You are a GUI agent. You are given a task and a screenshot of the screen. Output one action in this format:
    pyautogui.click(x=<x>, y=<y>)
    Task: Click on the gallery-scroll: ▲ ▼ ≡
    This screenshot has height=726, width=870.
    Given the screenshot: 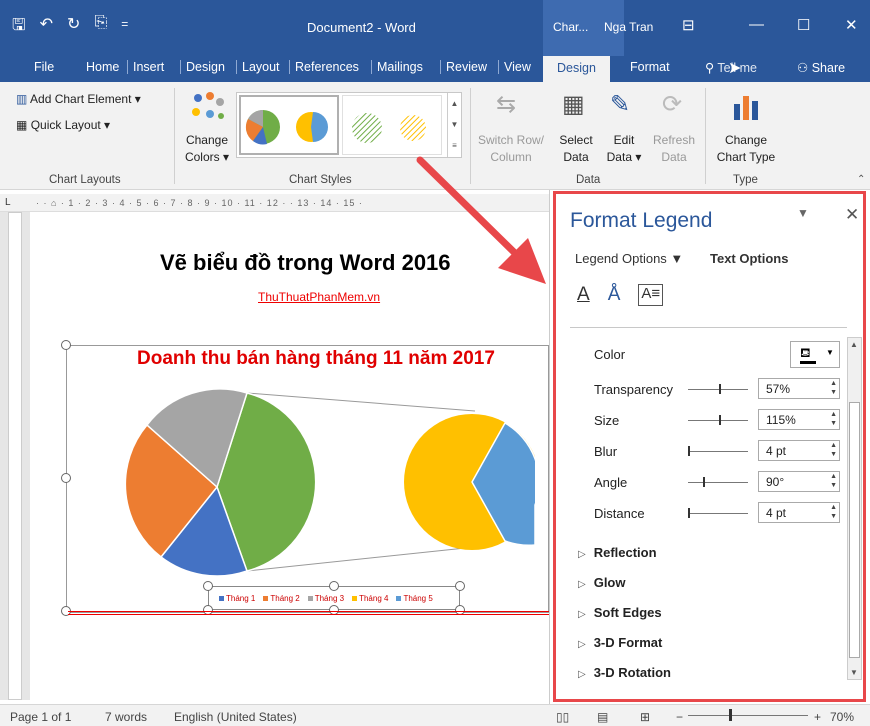 What is the action you would take?
    pyautogui.click(x=454, y=125)
    